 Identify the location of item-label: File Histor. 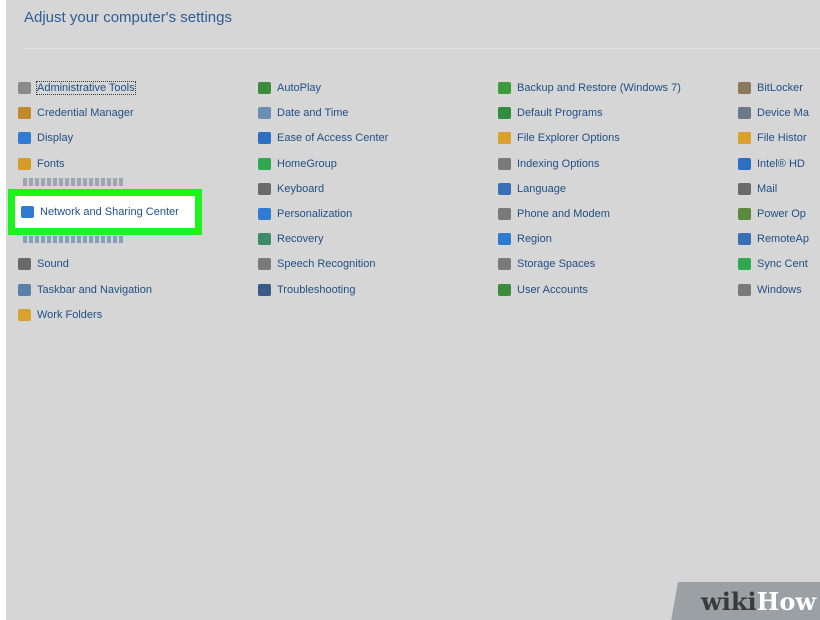
(782, 138).